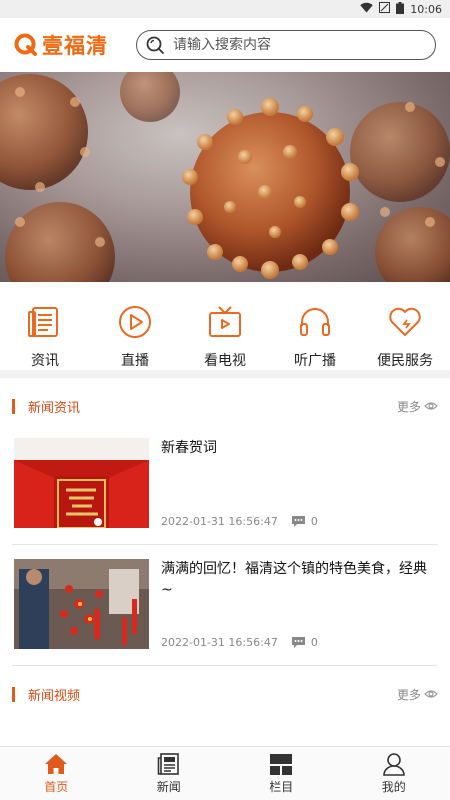 The height and width of the screenshot is (800, 450). What do you see at coordinates (405, 337) in the screenshot?
I see `quick-item-services: 便民服务` at bounding box center [405, 337].